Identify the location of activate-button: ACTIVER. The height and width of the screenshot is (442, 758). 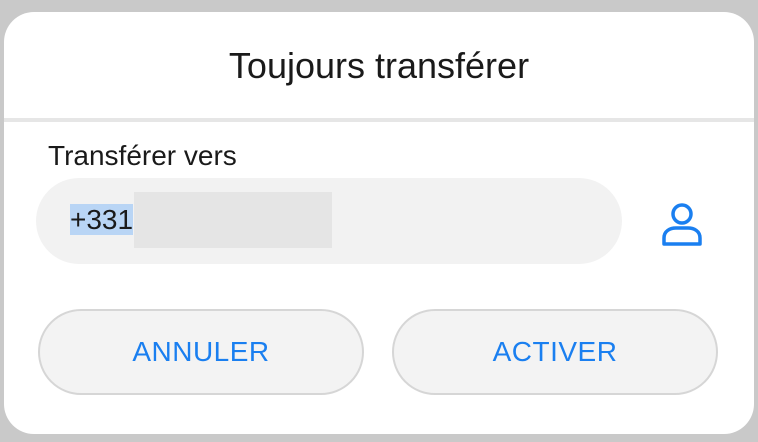
(555, 352).